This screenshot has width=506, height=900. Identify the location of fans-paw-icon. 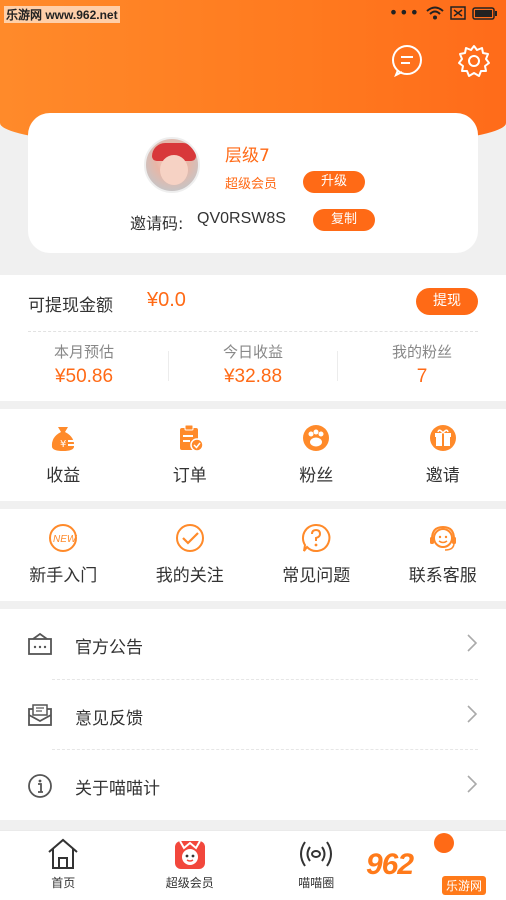
(316, 438).